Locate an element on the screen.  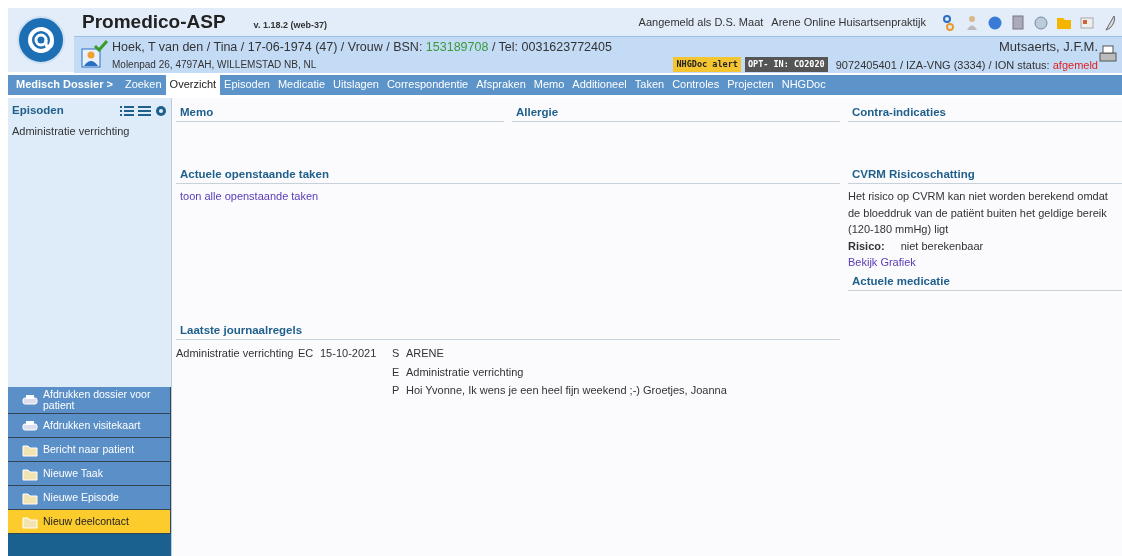
nav-tab: Medicatie is located at coordinates (301, 85).